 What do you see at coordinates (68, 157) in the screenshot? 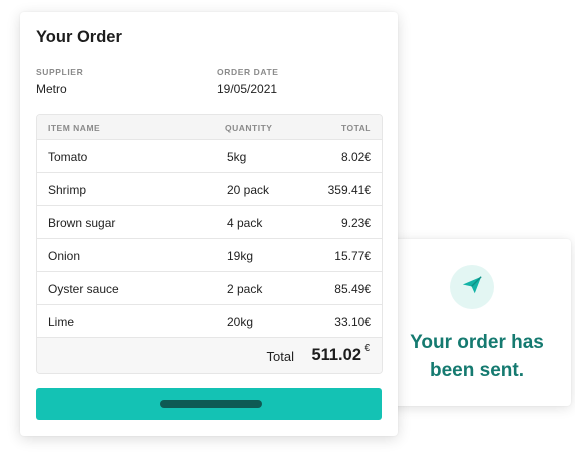
I see `item-name: Tomato` at bounding box center [68, 157].